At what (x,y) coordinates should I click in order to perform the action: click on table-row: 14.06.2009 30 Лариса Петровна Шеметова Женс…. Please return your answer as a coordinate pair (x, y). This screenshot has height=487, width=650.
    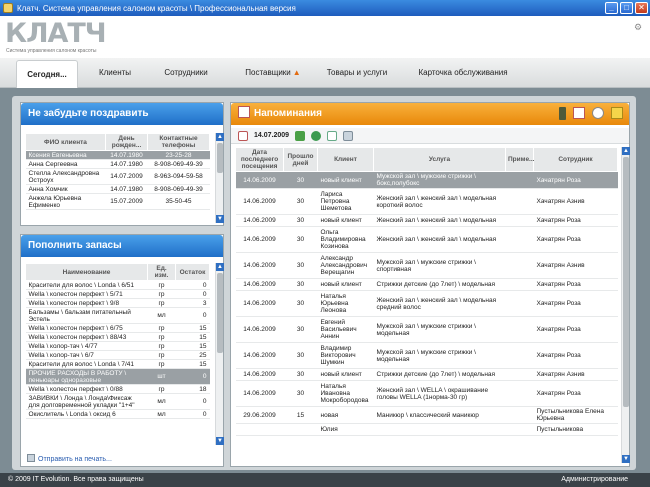
    Looking at the image, I should click on (426, 201).